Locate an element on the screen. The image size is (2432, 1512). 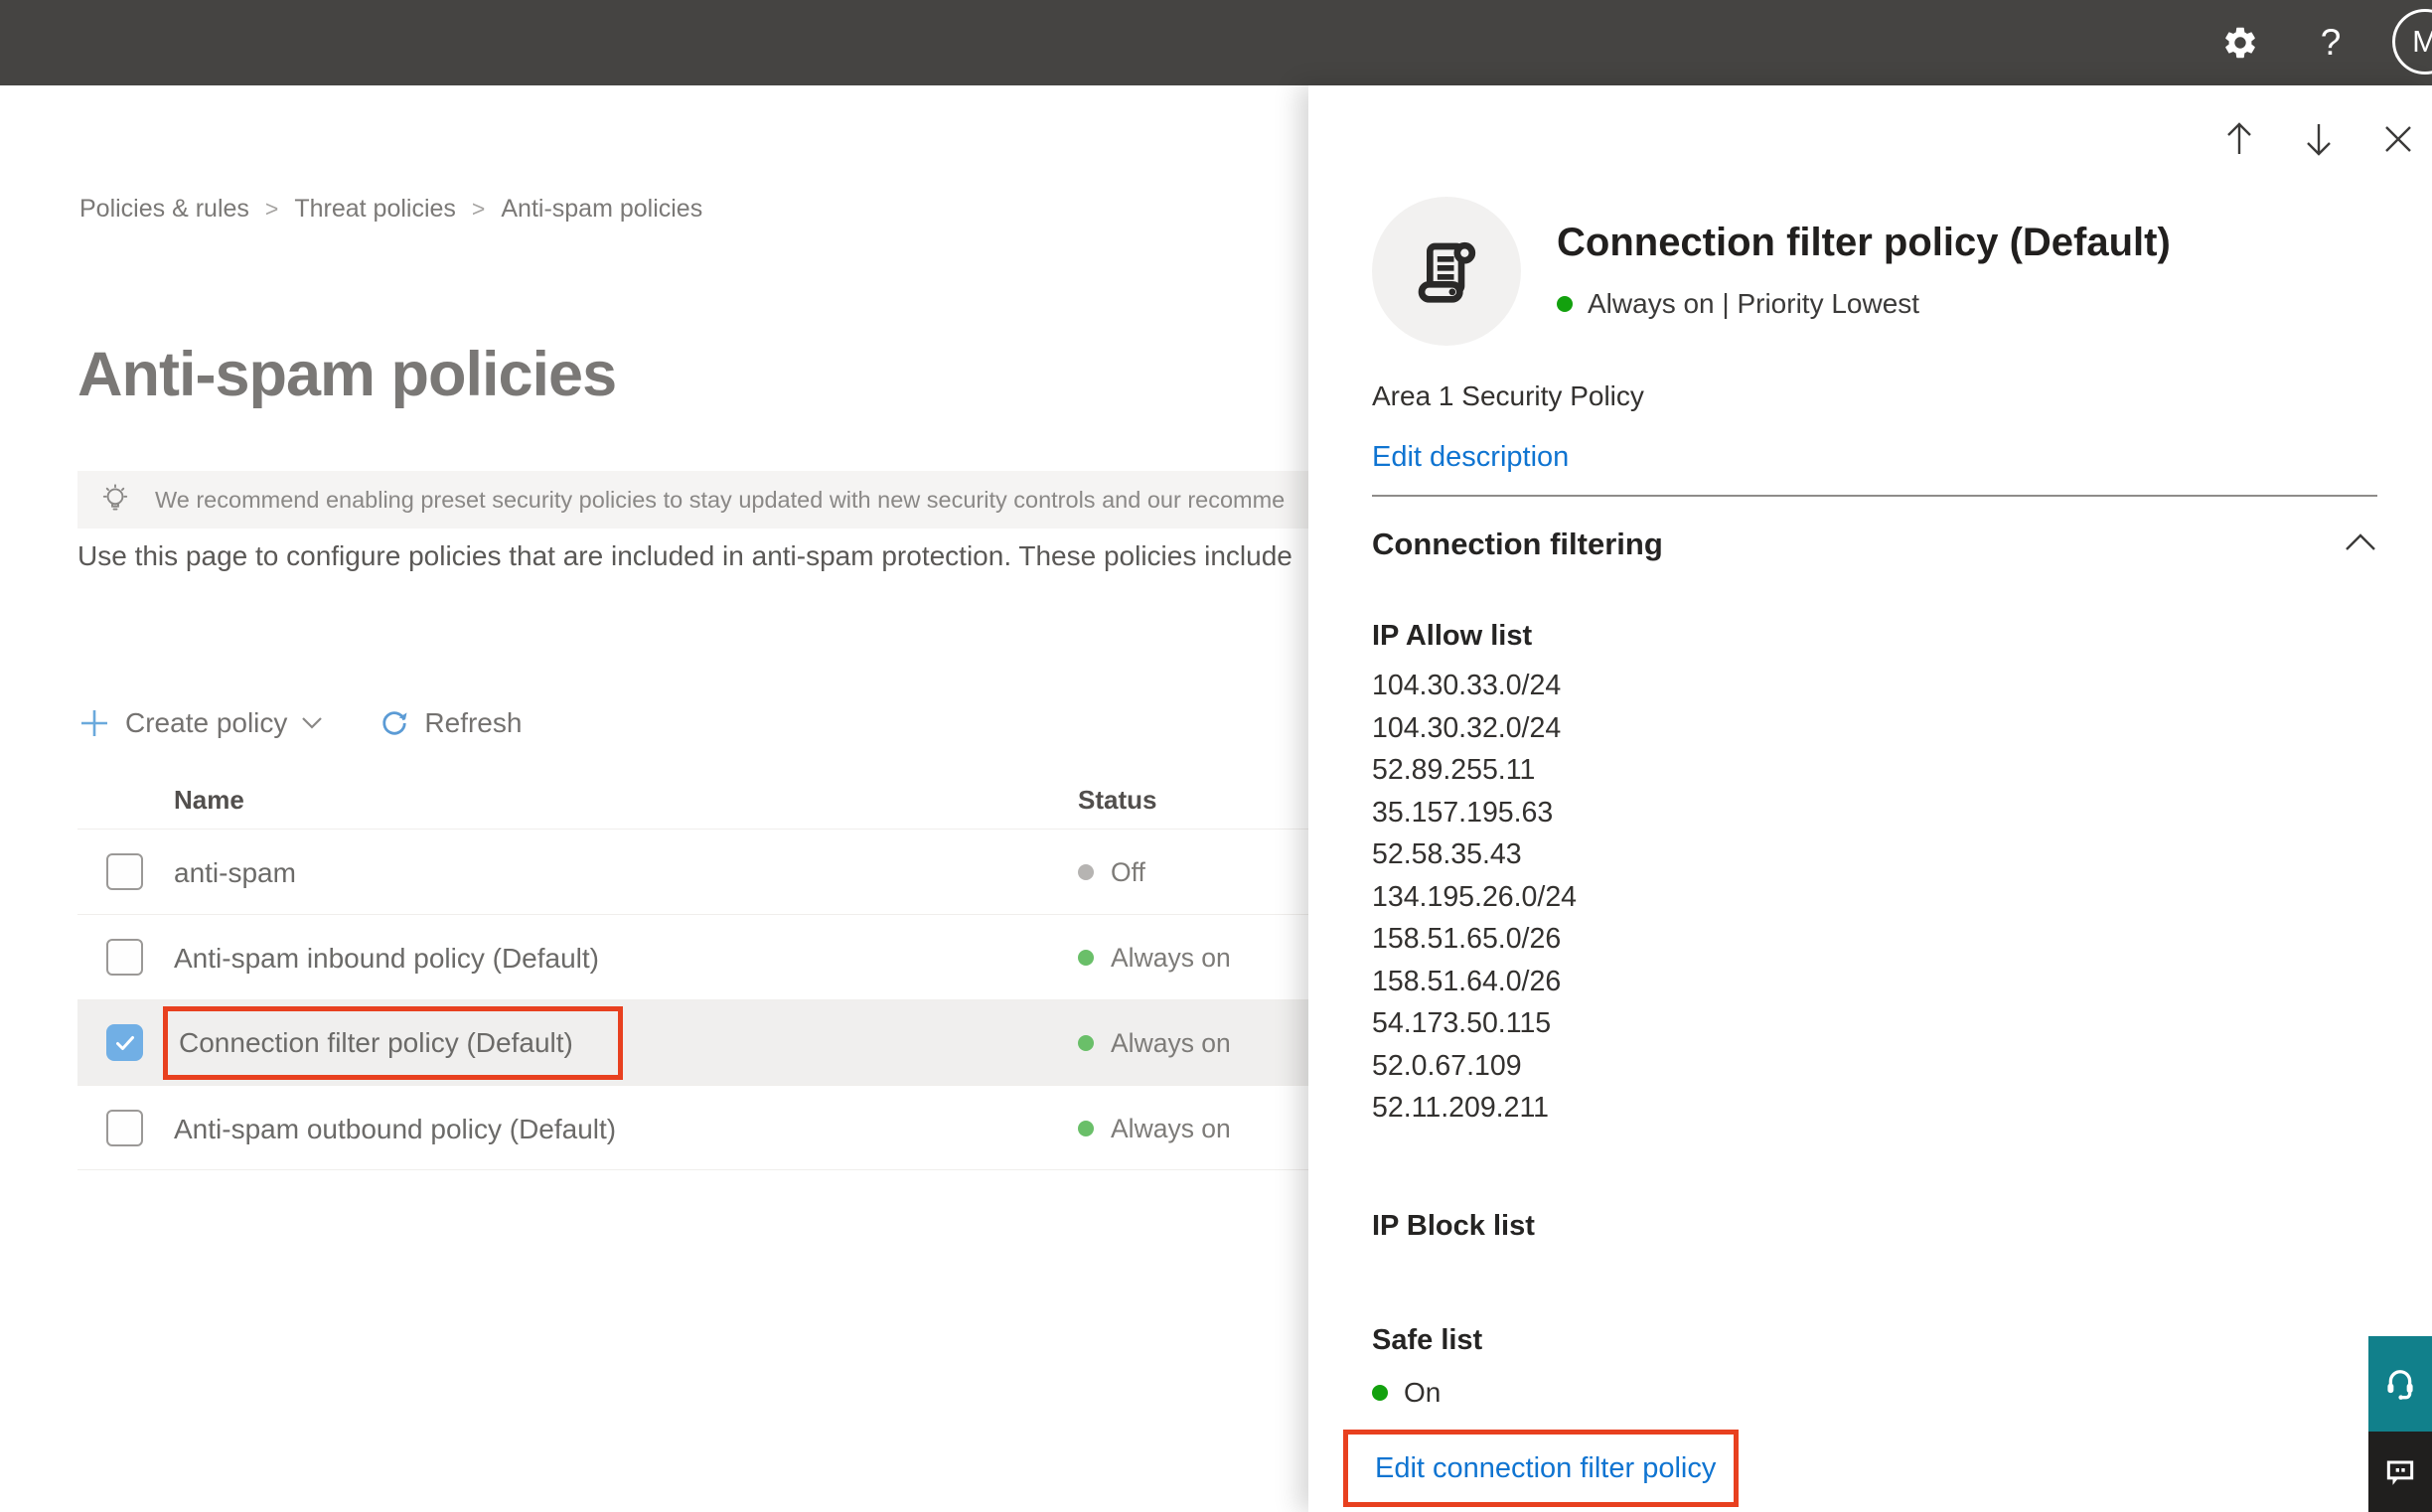
ip-entry: 158.51.65.0/26 is located at coordinates (1467, 939).